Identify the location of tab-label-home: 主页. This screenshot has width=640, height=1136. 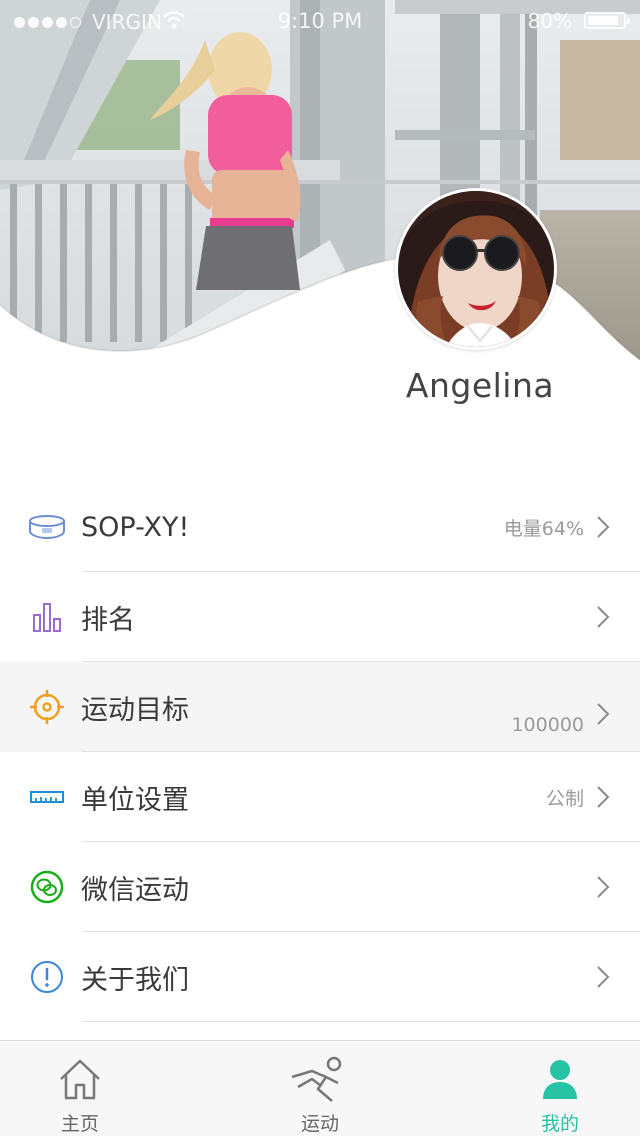
(79, 1124).